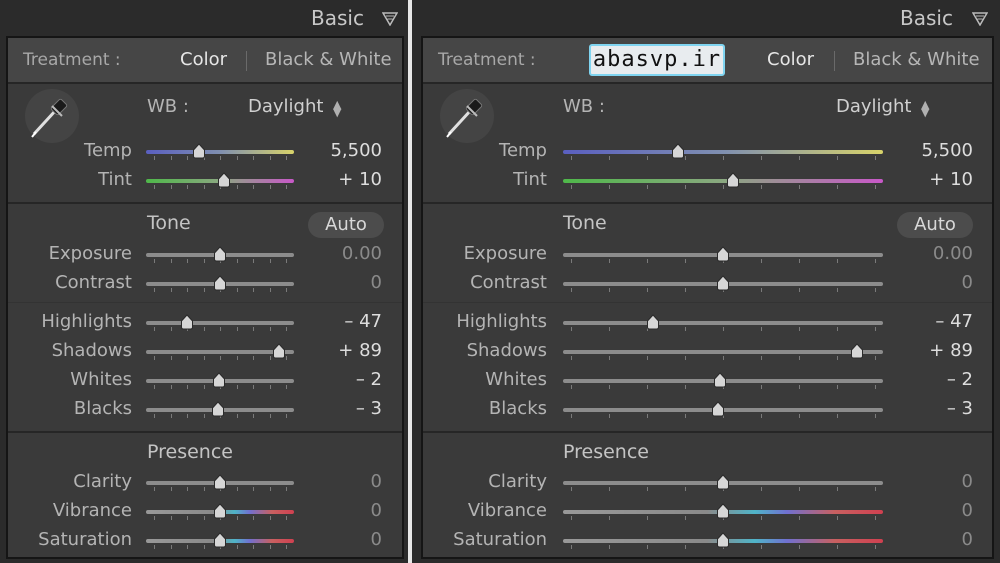 The width and height of the screenshot is (1000, 563). Describe the element at coordinates (834, 61) in the screenshot. I see `treatment-separator` at that location.